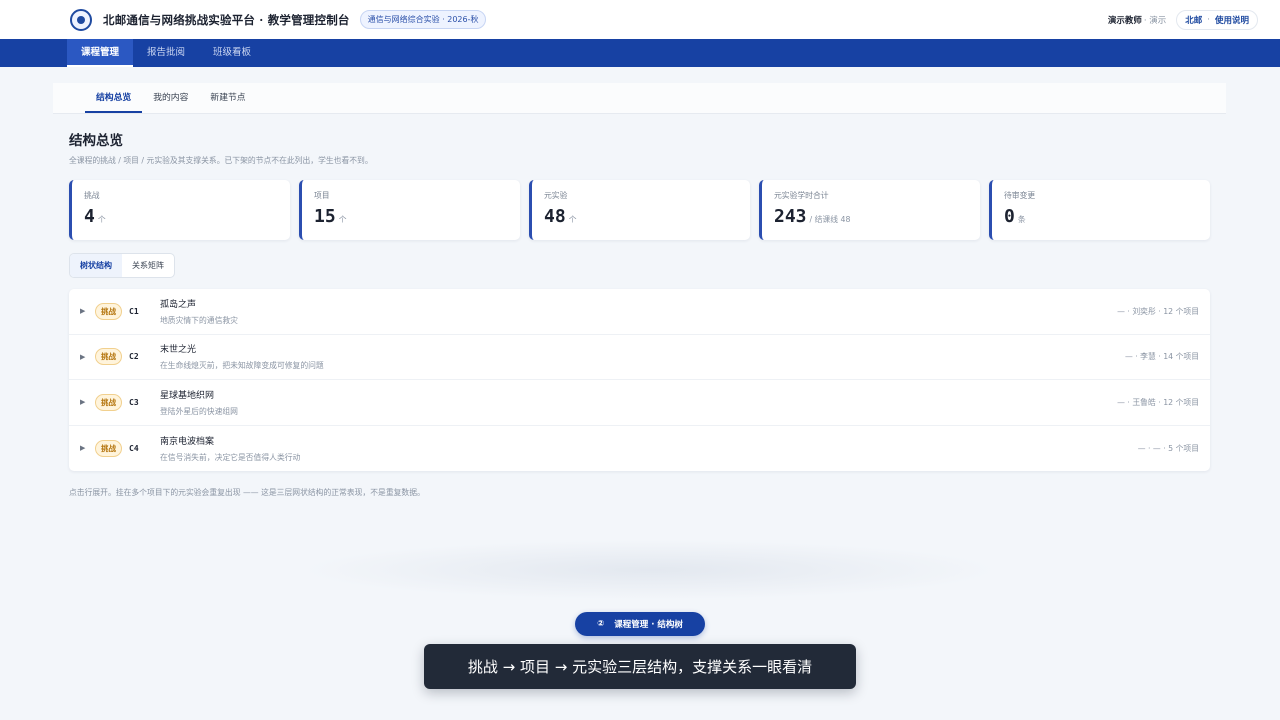  What do you see at coordinates (1099, 210) in the screenshot?
I see `stat-card-pending-changes: 待审变更 0条` at bounding box center [1099, 210].